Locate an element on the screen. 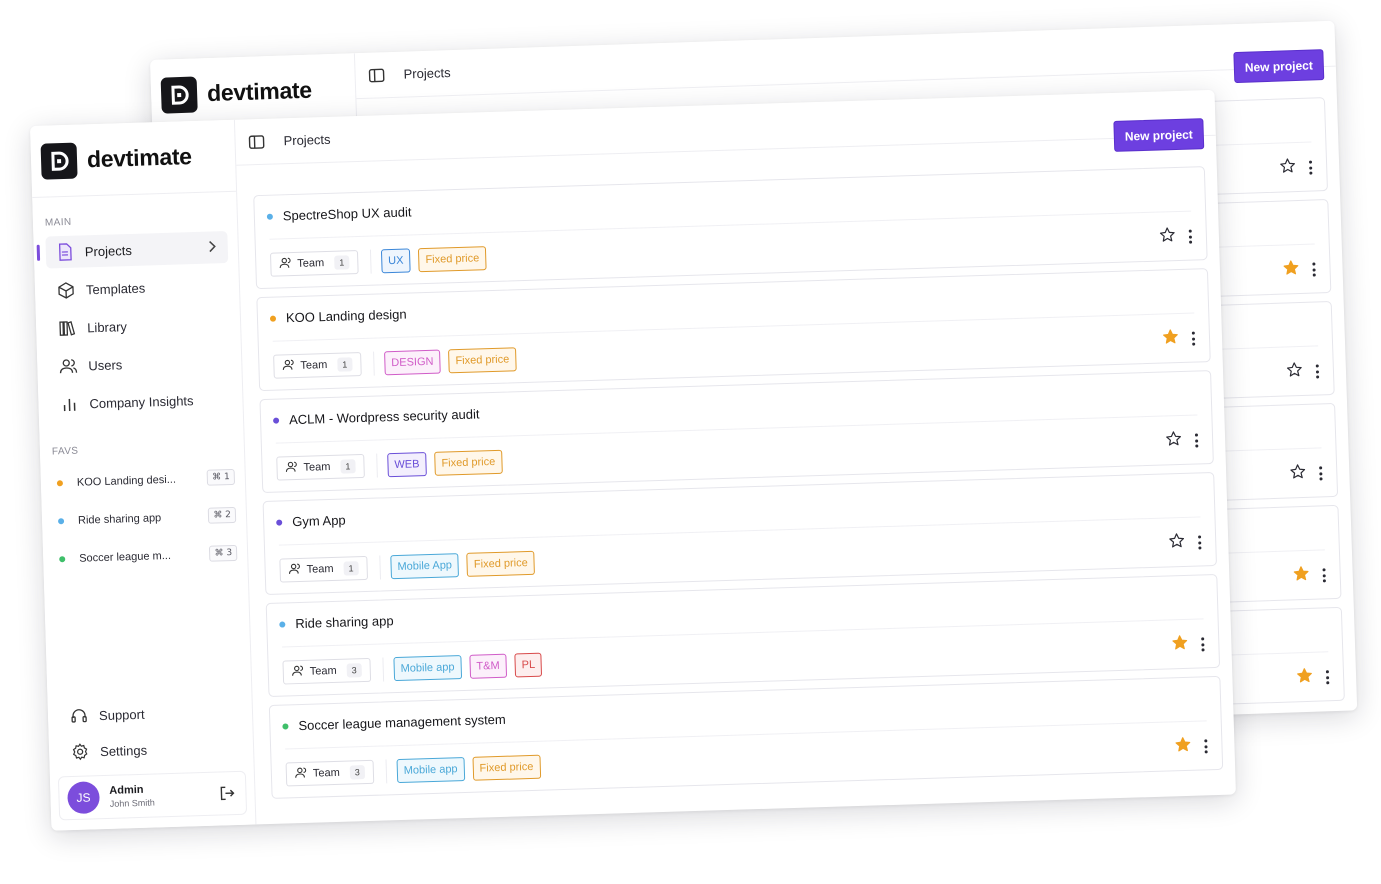 The height and width of the screenshot is (884, 1381). headset-icon is located at coordinates (79, 716).